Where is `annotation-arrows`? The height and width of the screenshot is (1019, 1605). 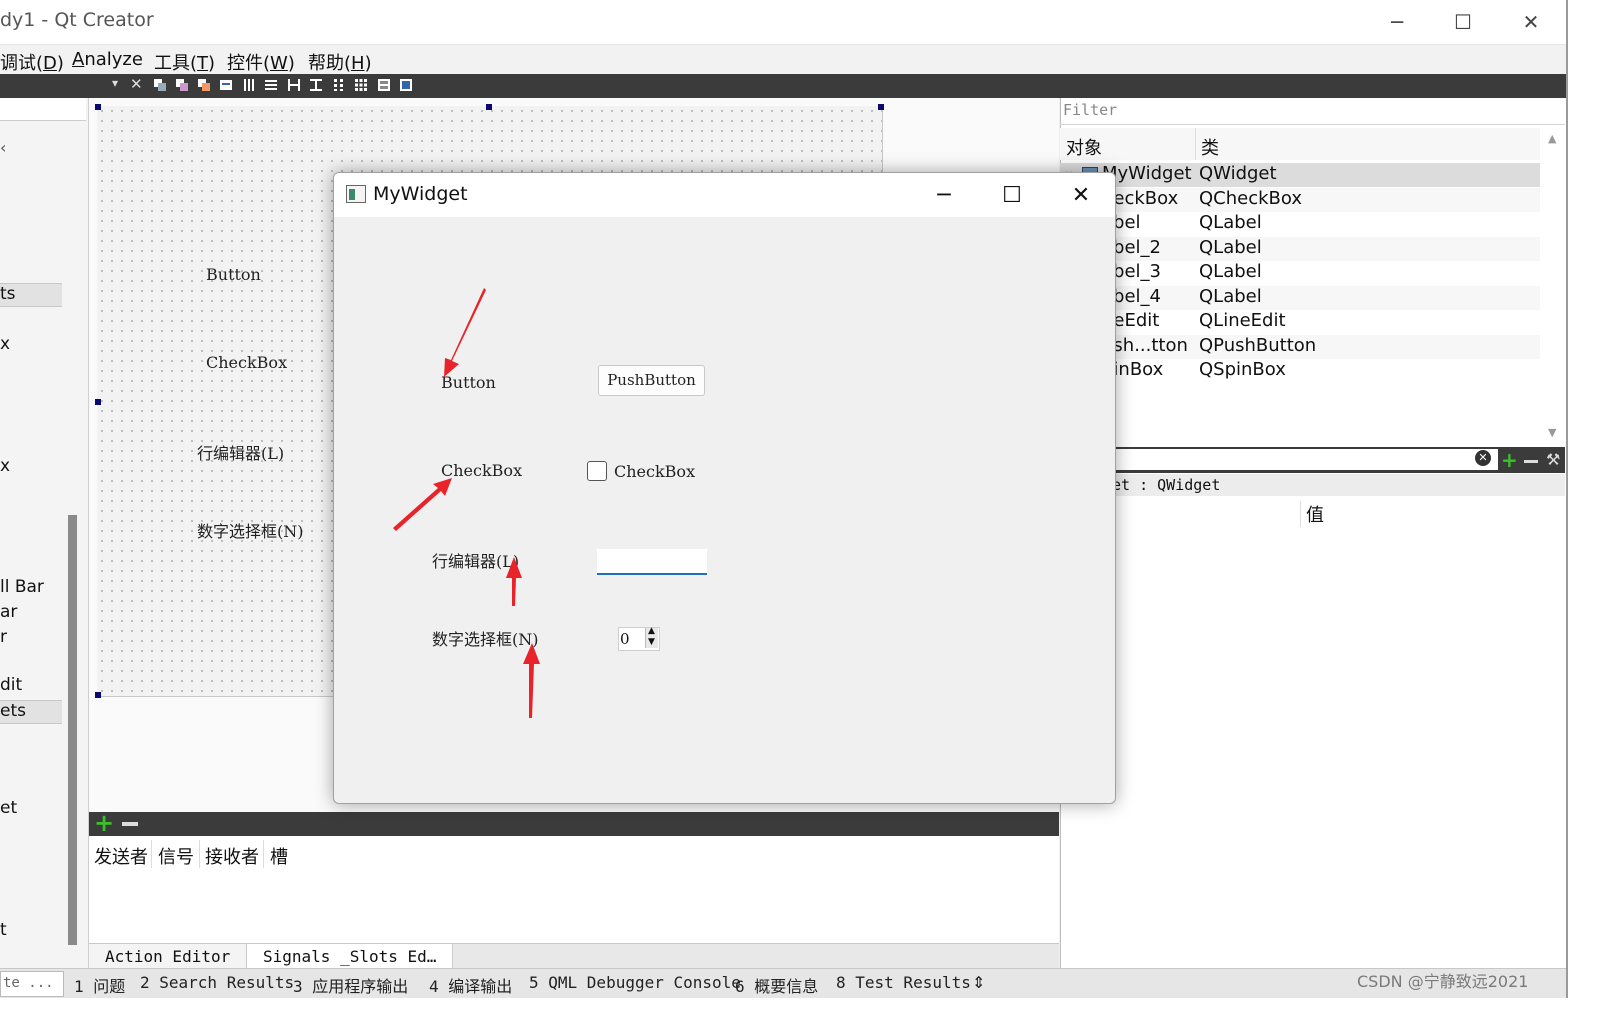 annotation-arrows is located at coordinates (466, 503).